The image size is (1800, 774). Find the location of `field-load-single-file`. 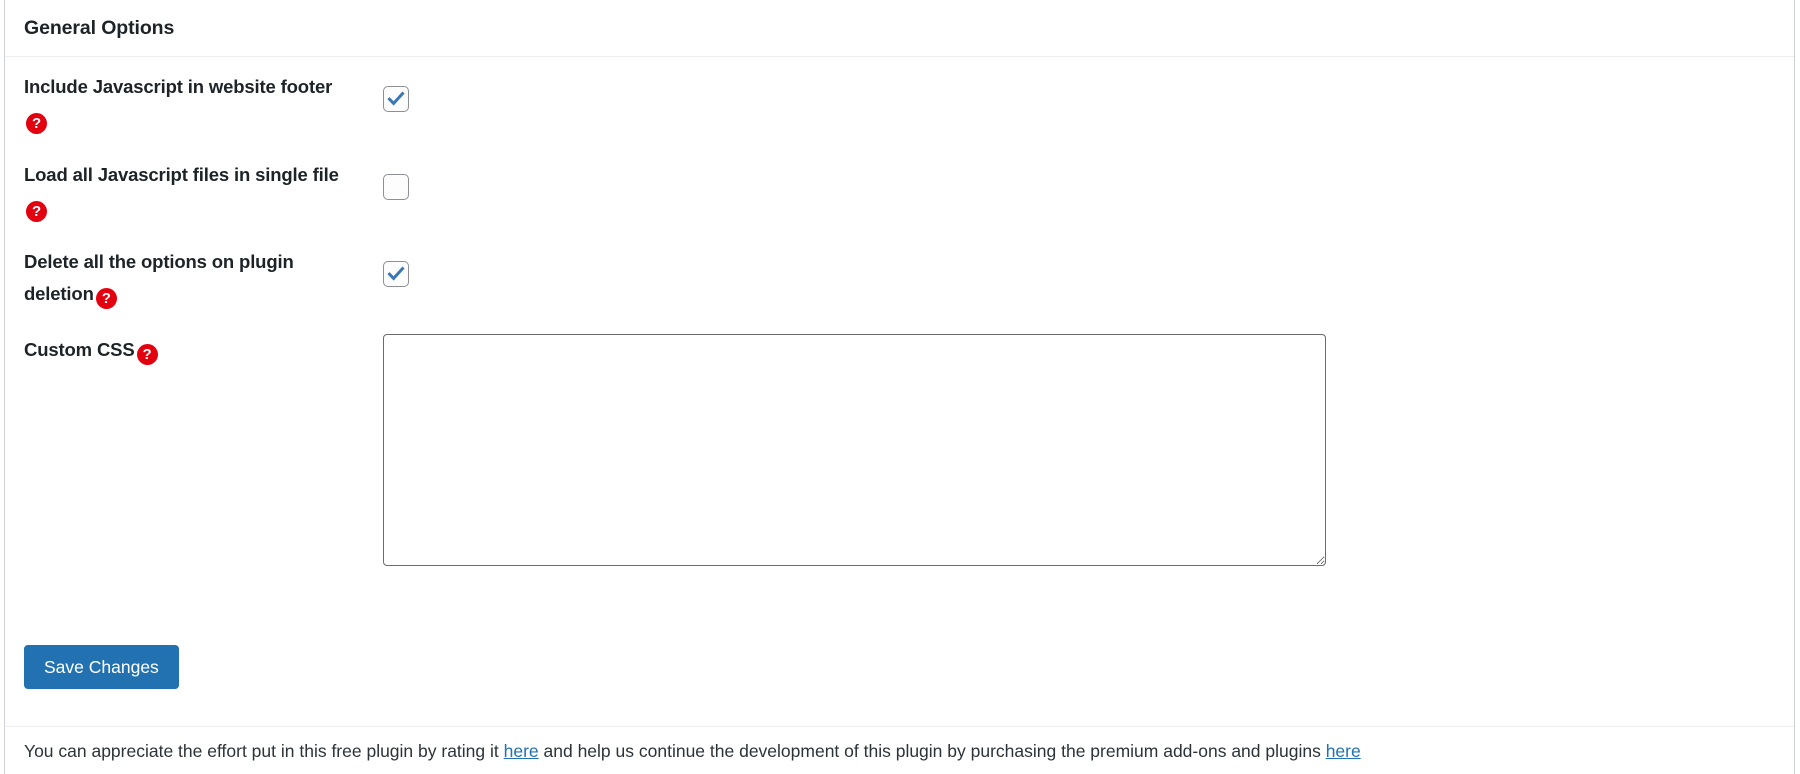

field-load-single-file is located at coordinates (396, 187).